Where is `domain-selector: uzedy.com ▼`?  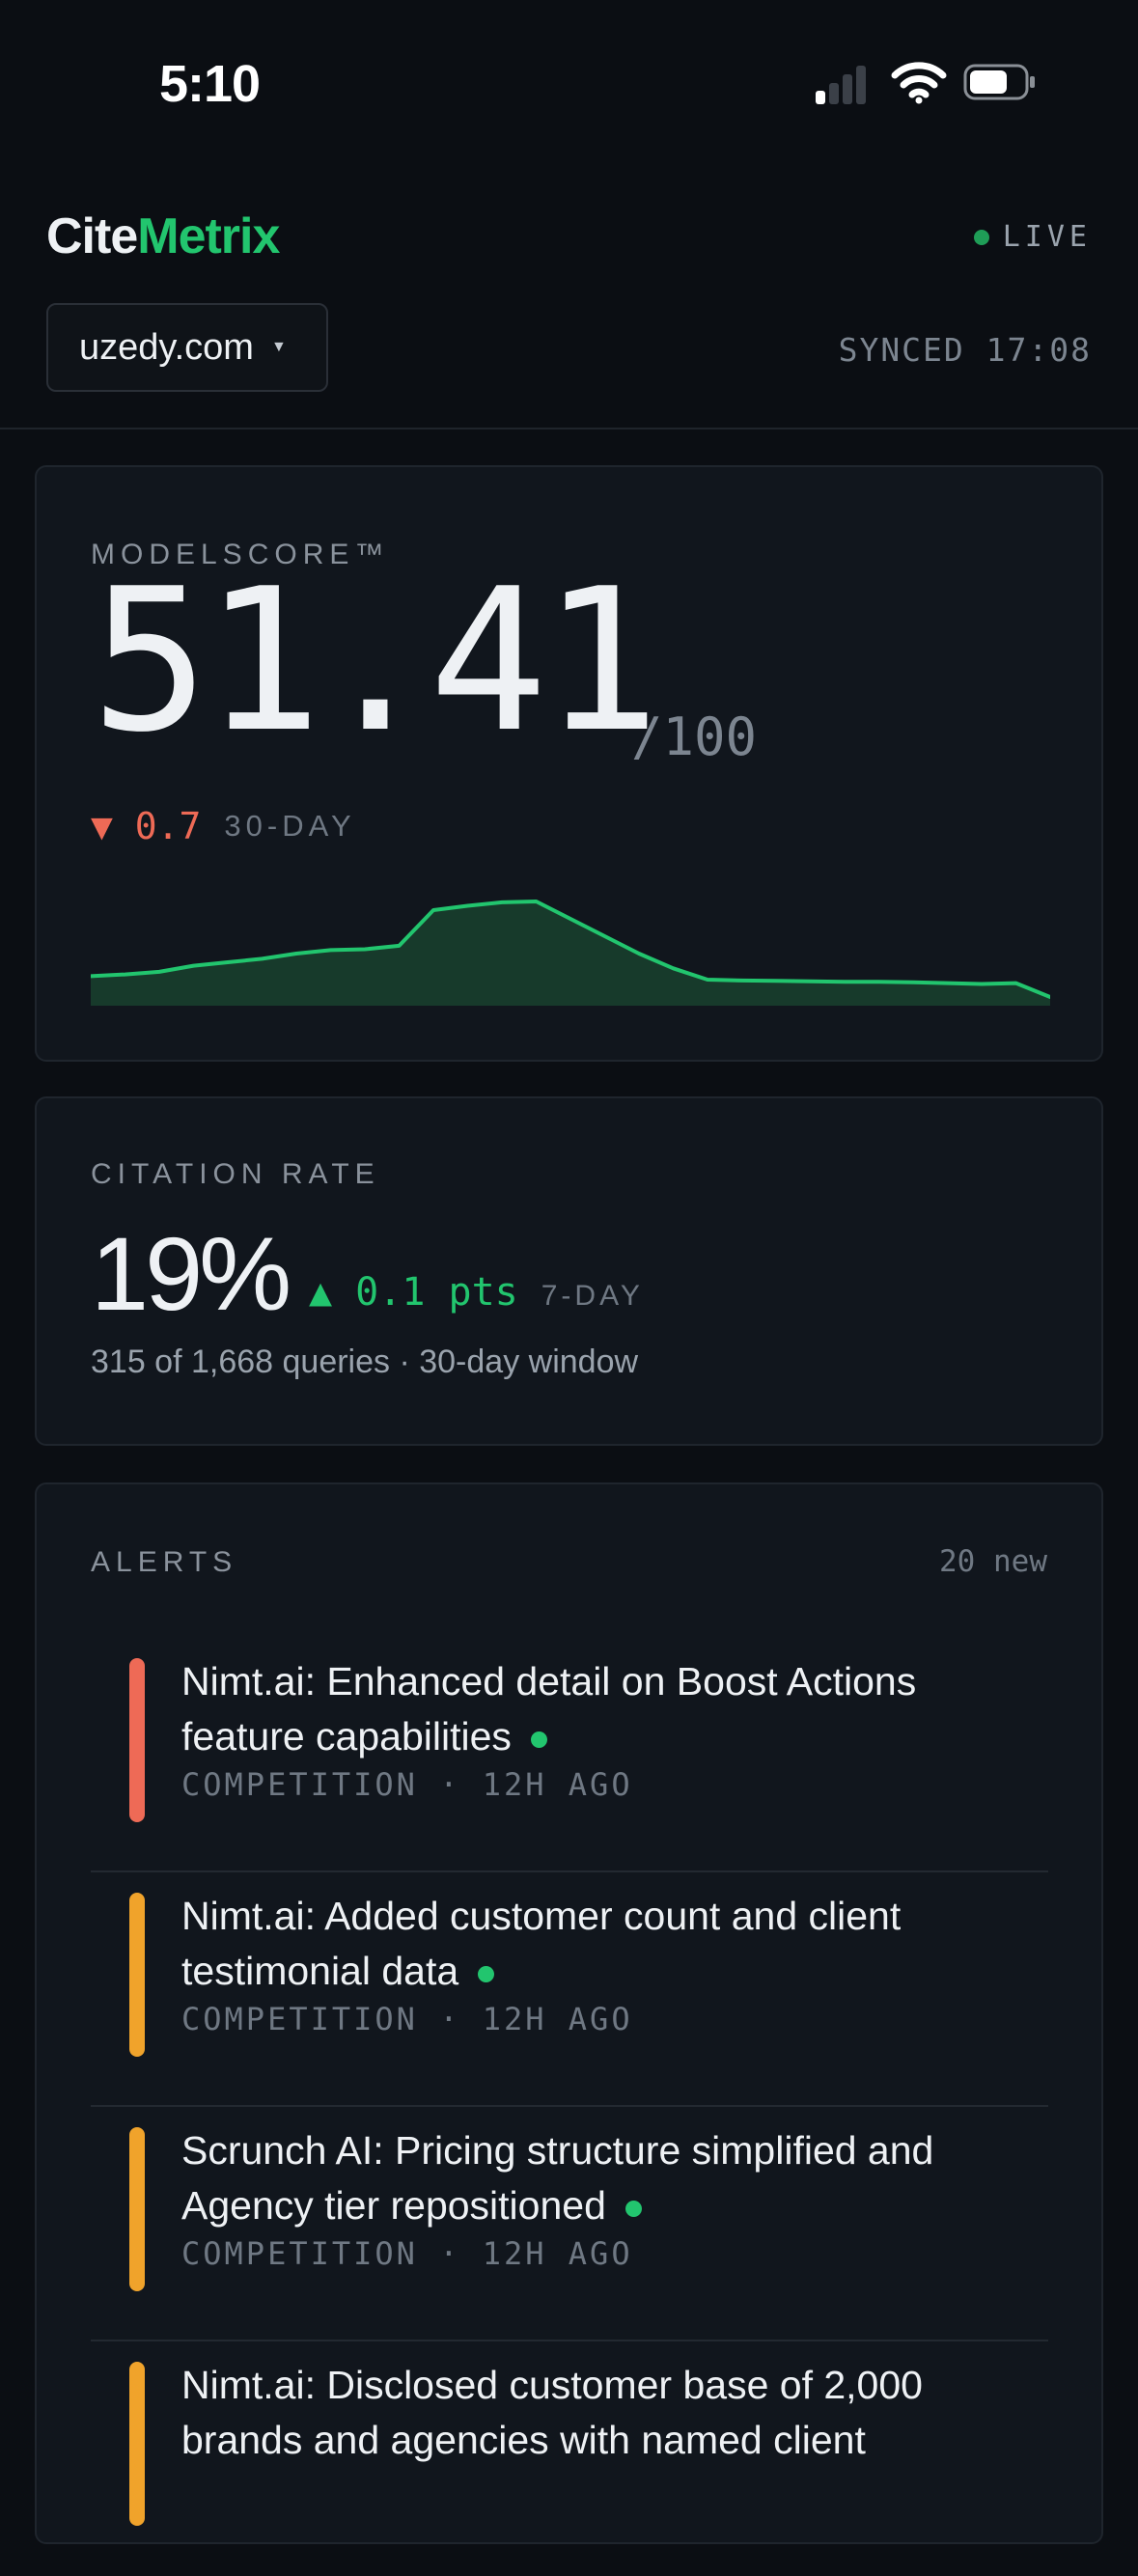 domain-selector: uzedy.com ▼ is located at coordinates (187, 347).